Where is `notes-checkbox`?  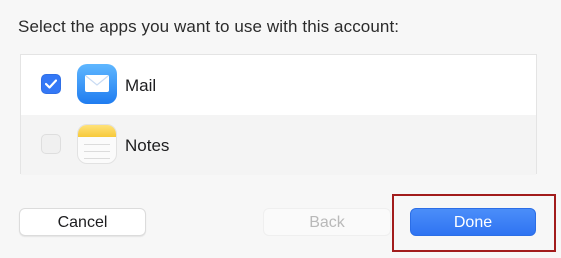
notes-checkbox is located at coordinates (51, 144).